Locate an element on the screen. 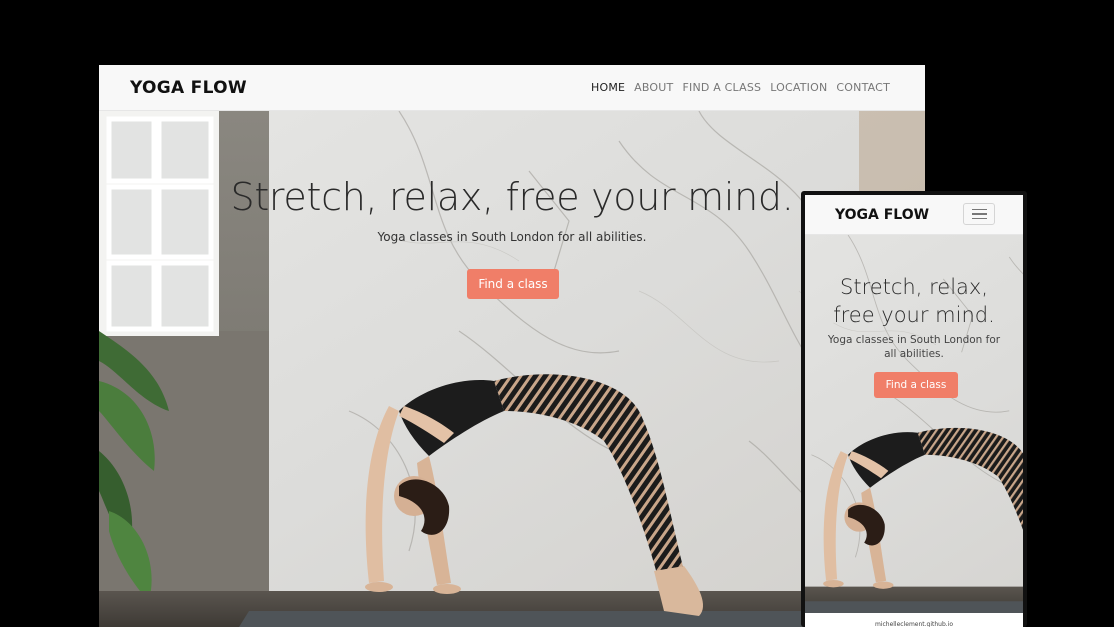 This screenshot has height=627, width=1114. nav-item-contact: CONTACT is located at coordinates (863, 87).